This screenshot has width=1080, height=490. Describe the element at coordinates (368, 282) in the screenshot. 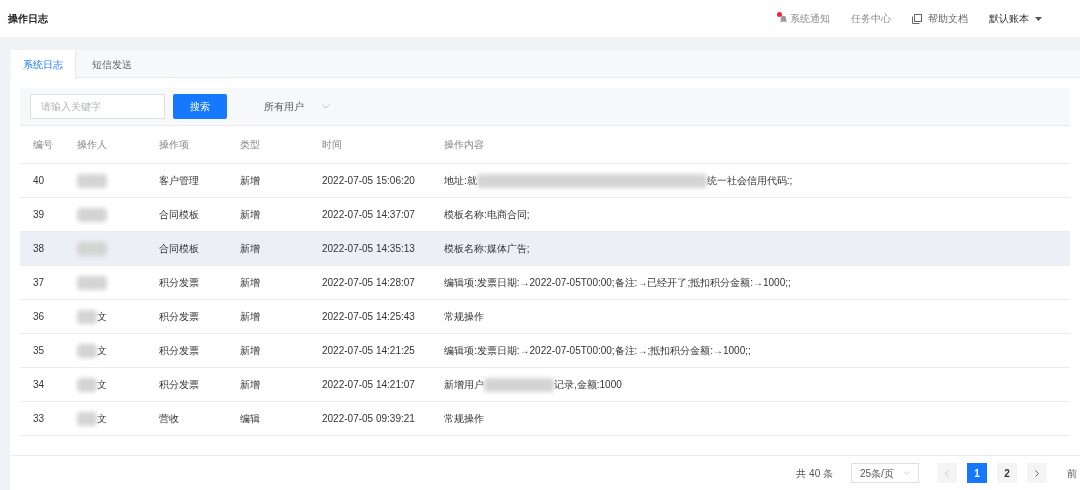

I see `table-cell: 2022-07-05 14:28:07` at that location.